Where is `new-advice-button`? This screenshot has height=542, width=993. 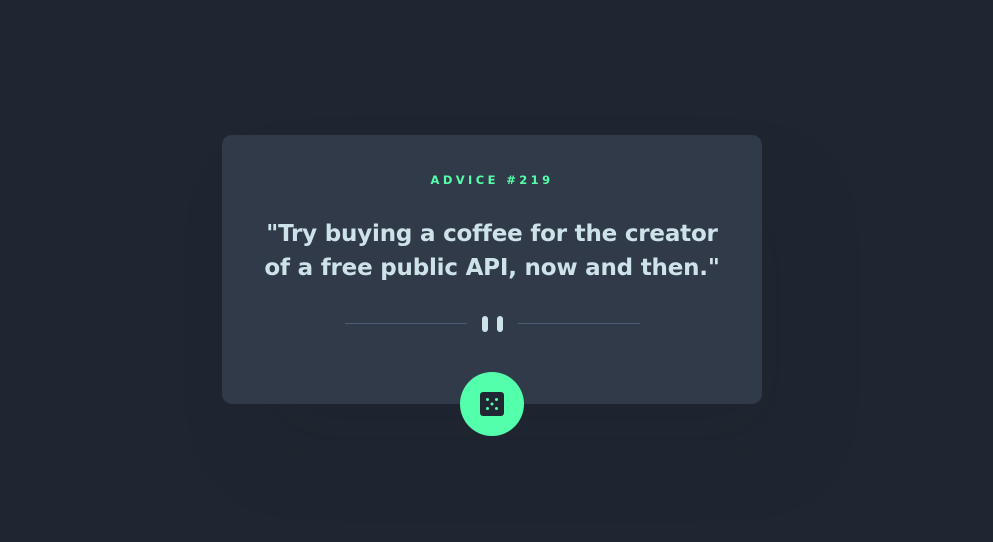 new-advice-button is located at coordinates (492, 404).